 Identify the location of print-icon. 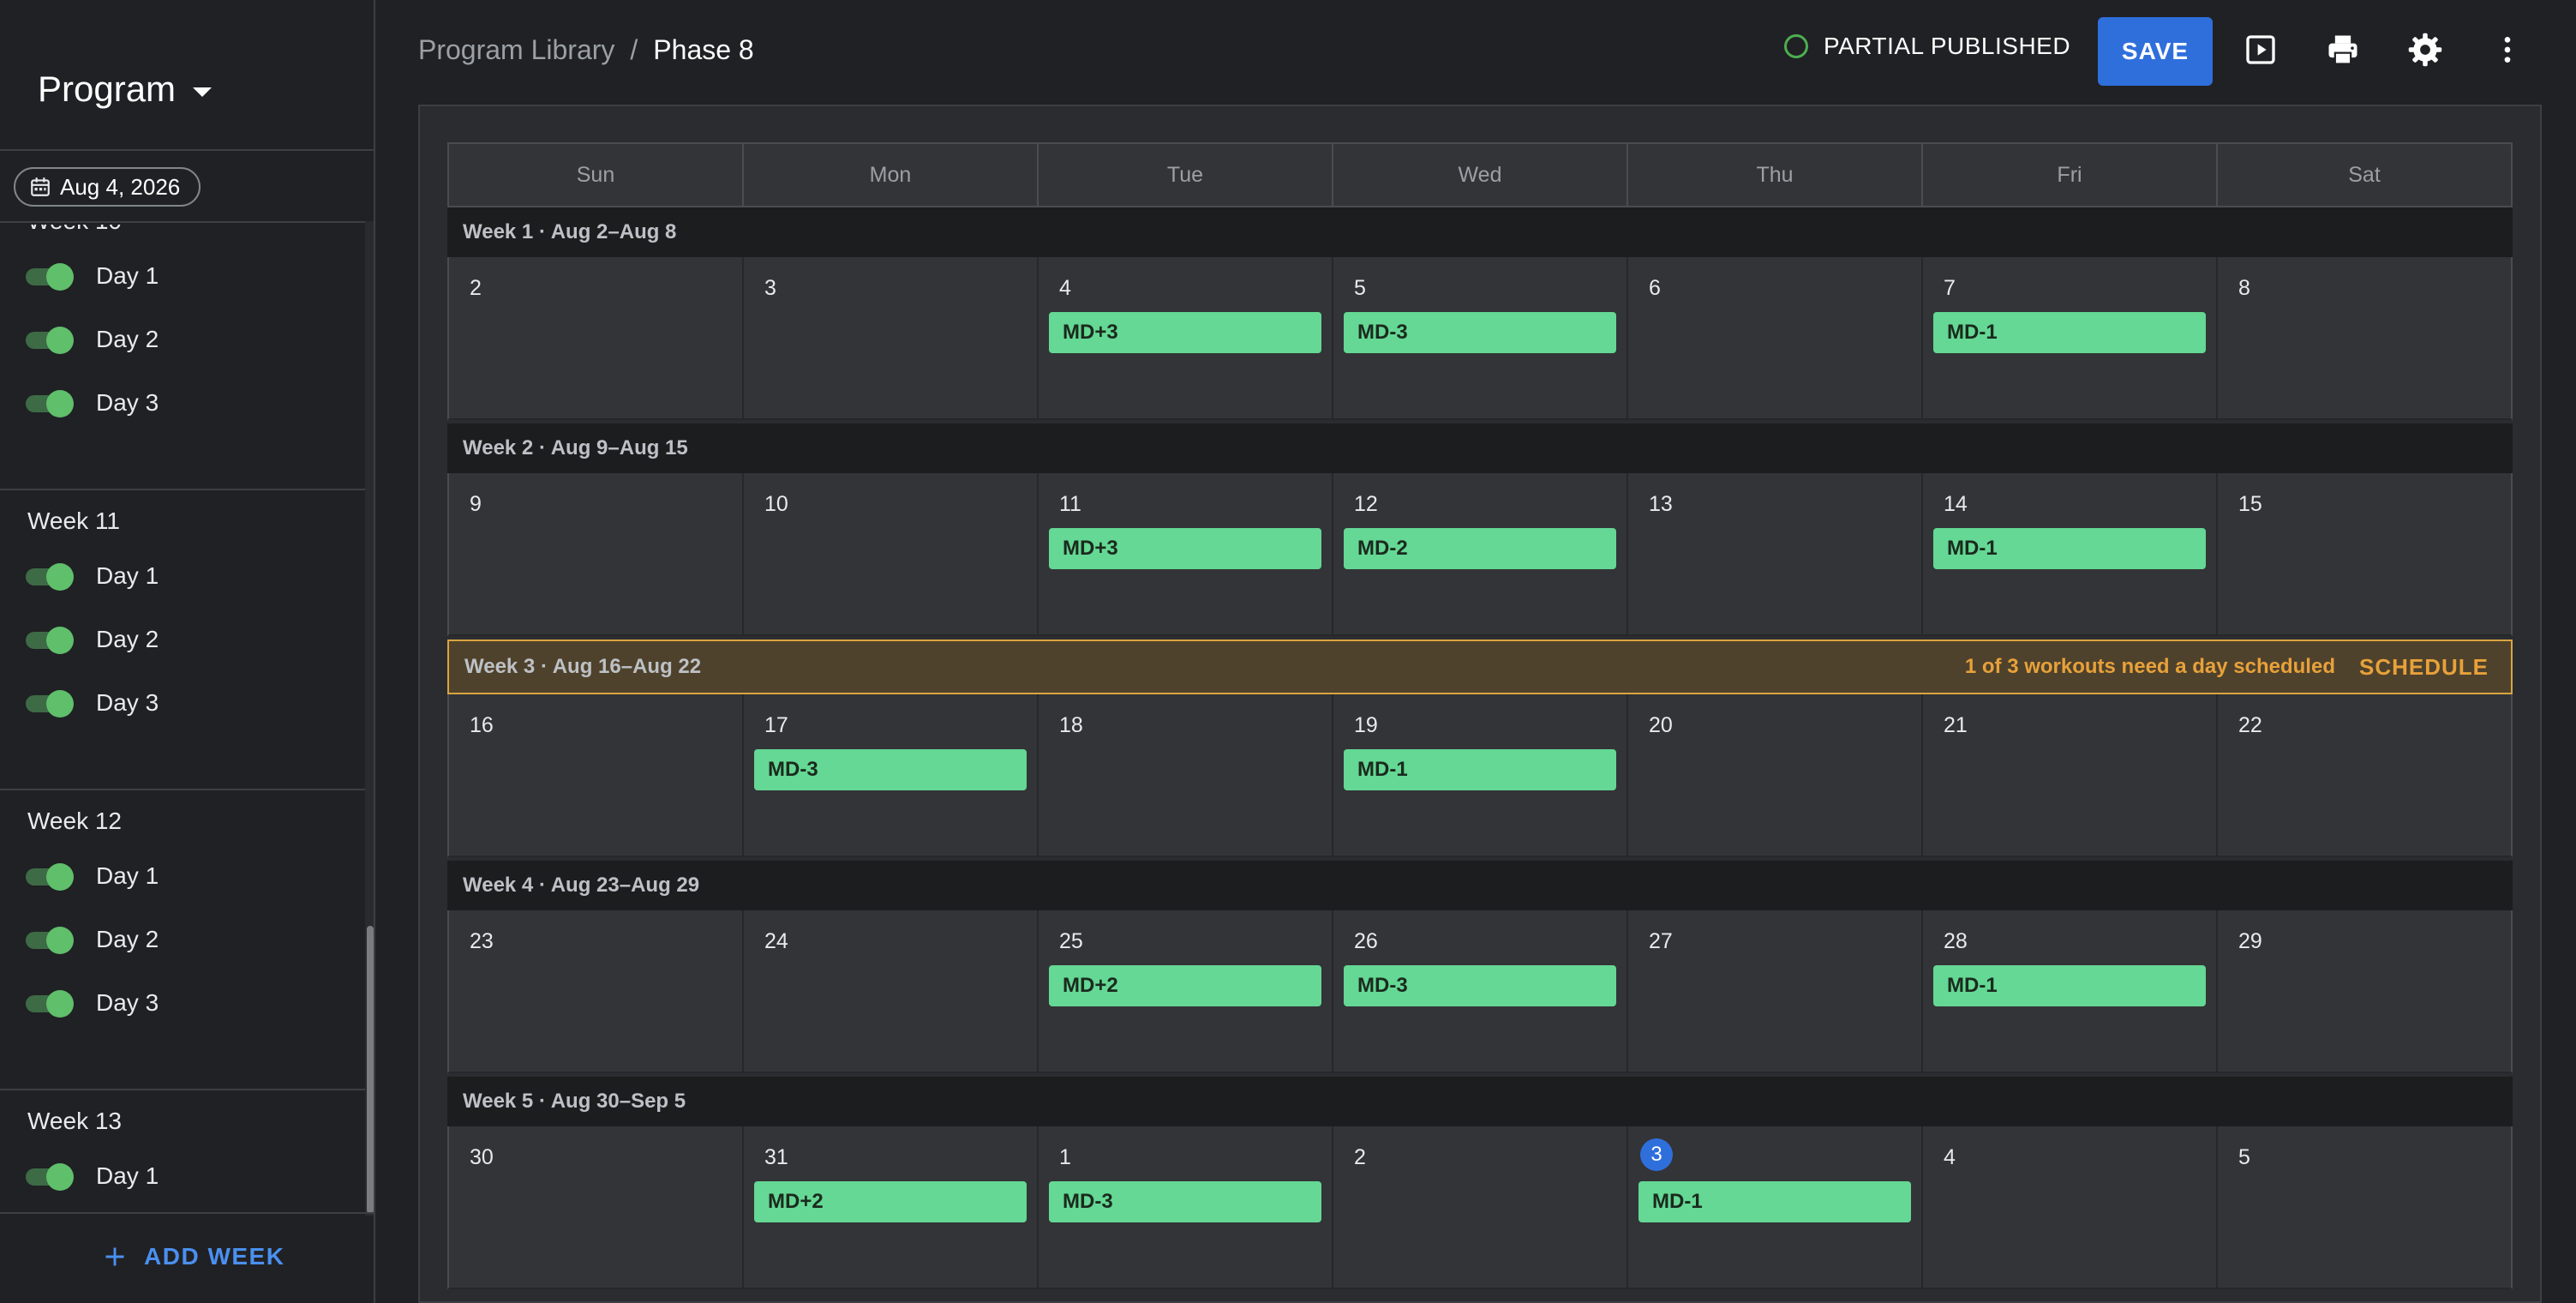
(2342, 49).